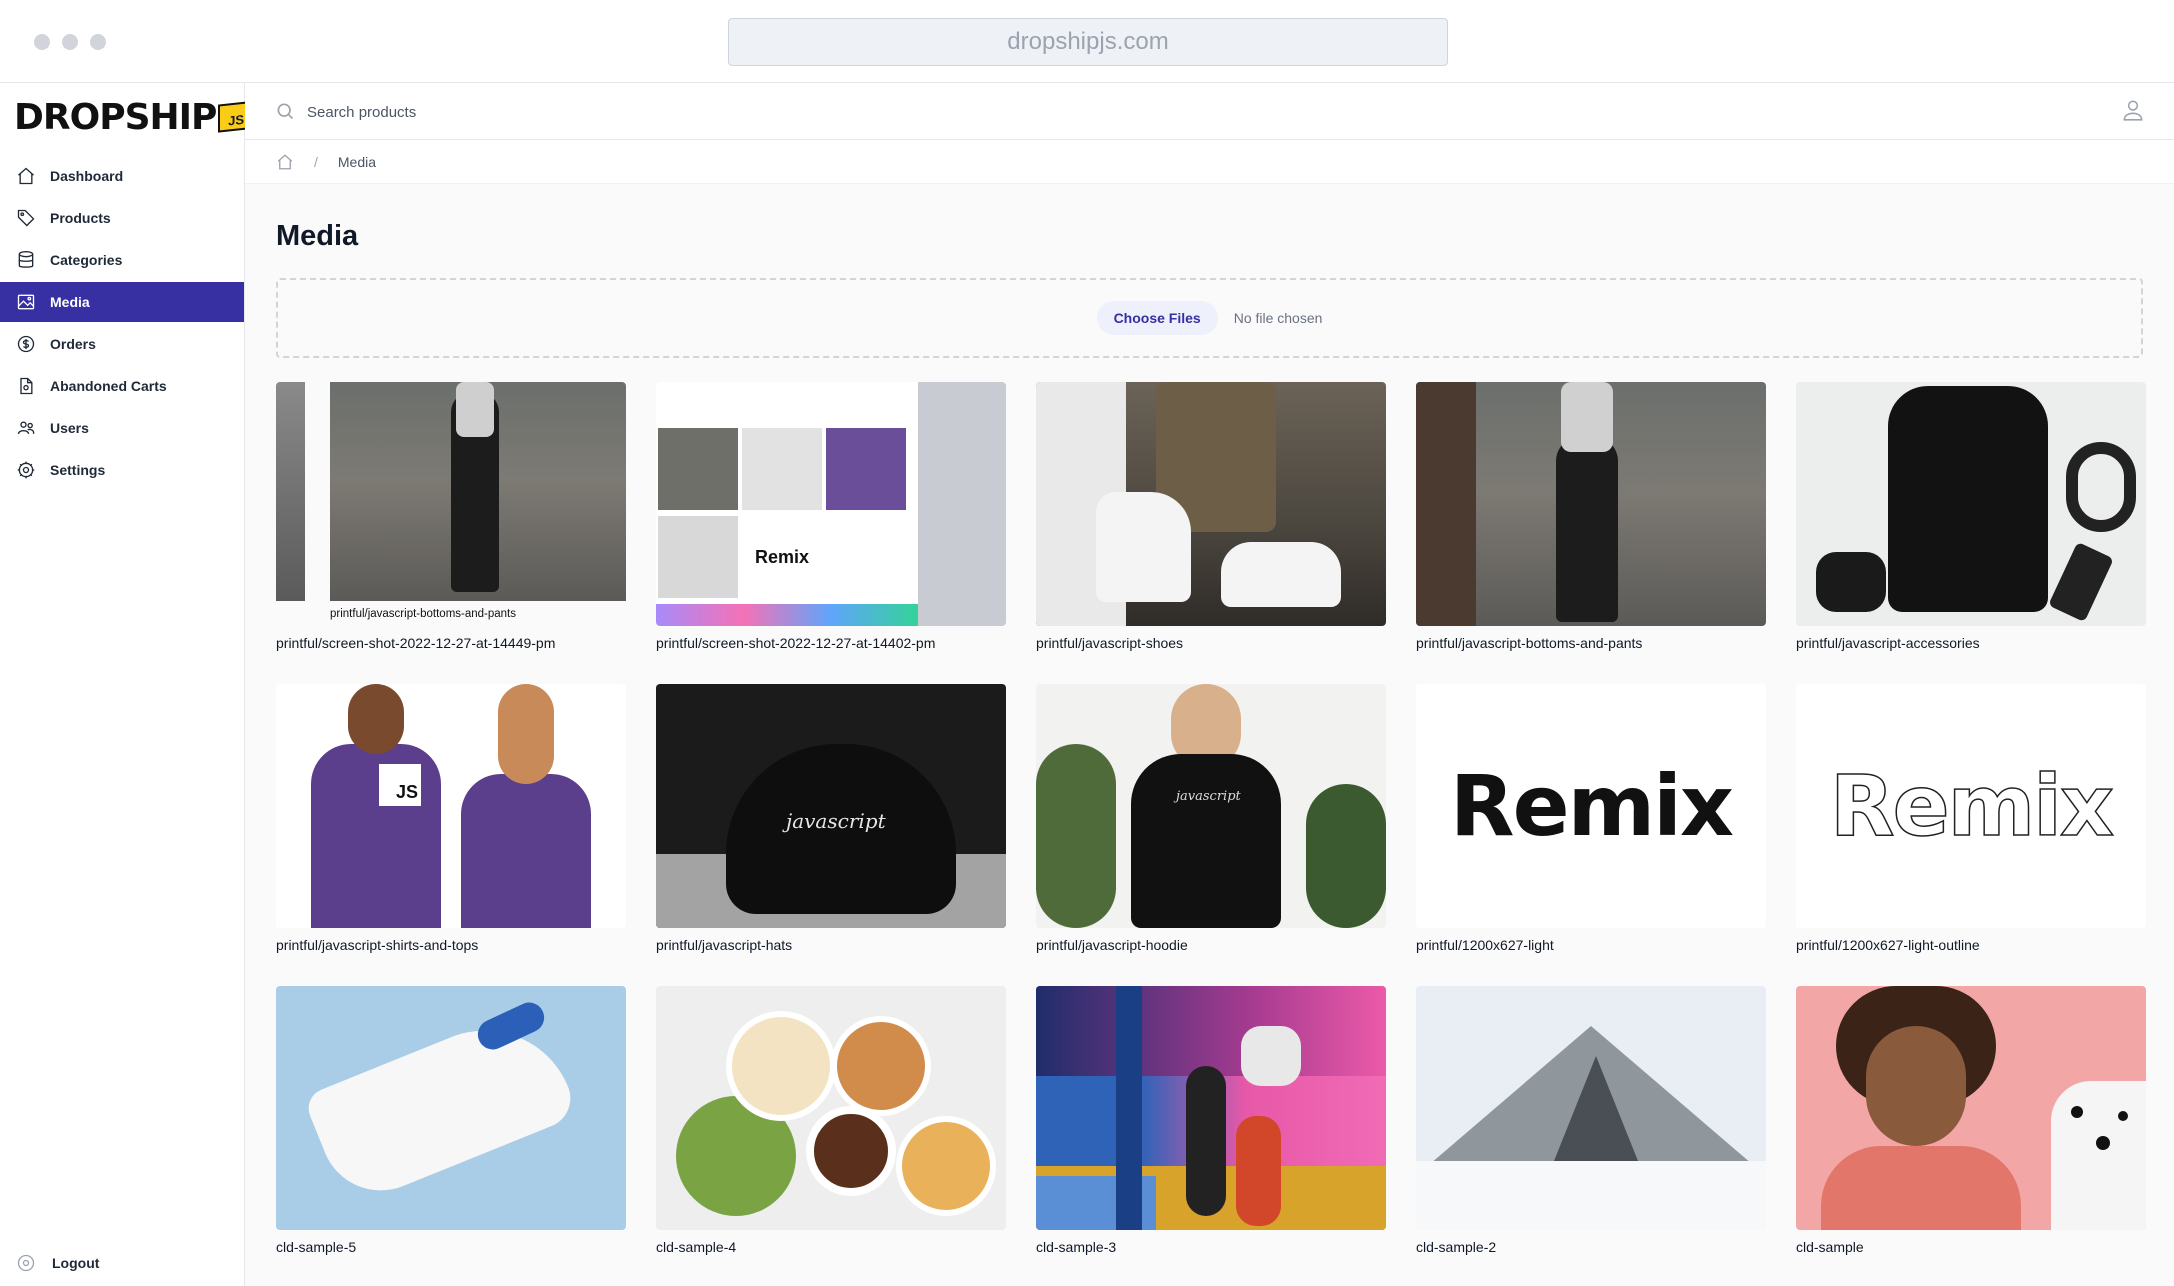  What do you see at coordinates (1456, 1247) in the screenshot?
I see `media-caption: cld-sample-2` at bounding box center [1456, 1247].